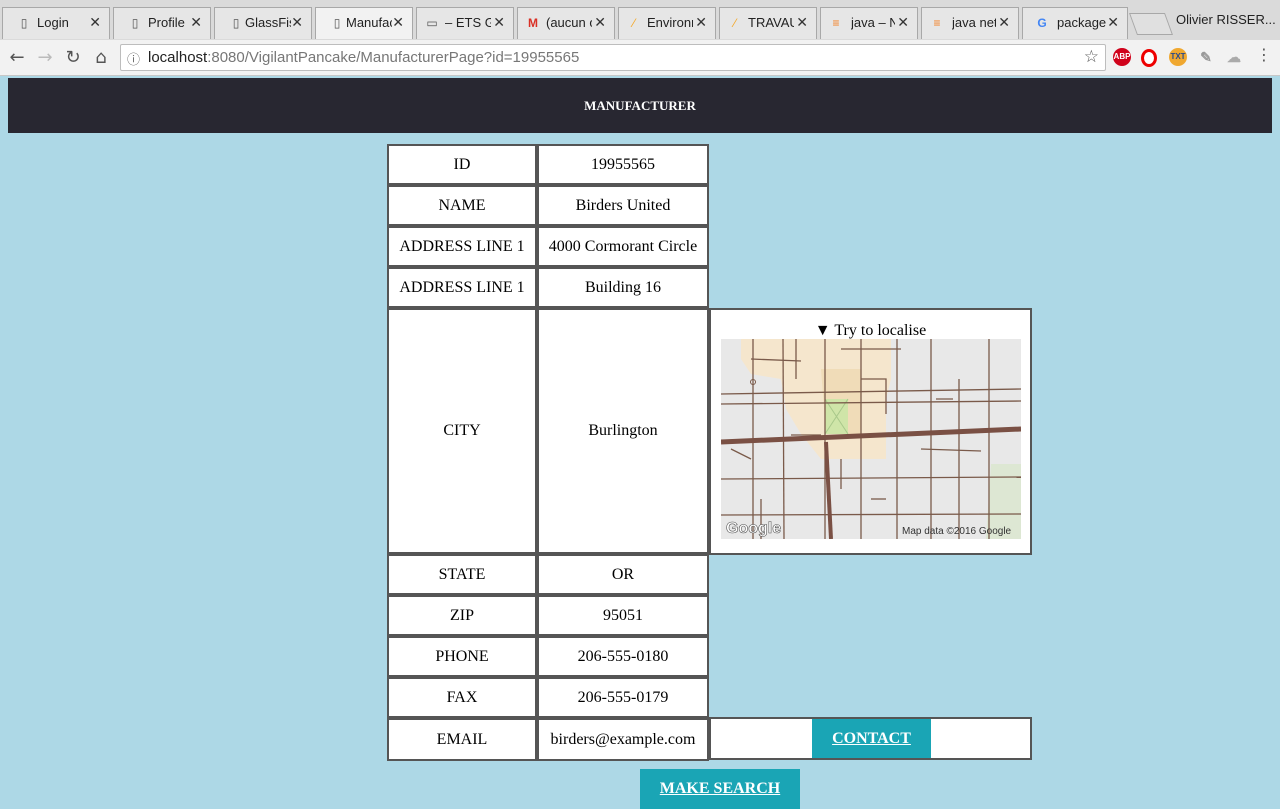  I want to click on gmail-icon: M, so click(533, 23).